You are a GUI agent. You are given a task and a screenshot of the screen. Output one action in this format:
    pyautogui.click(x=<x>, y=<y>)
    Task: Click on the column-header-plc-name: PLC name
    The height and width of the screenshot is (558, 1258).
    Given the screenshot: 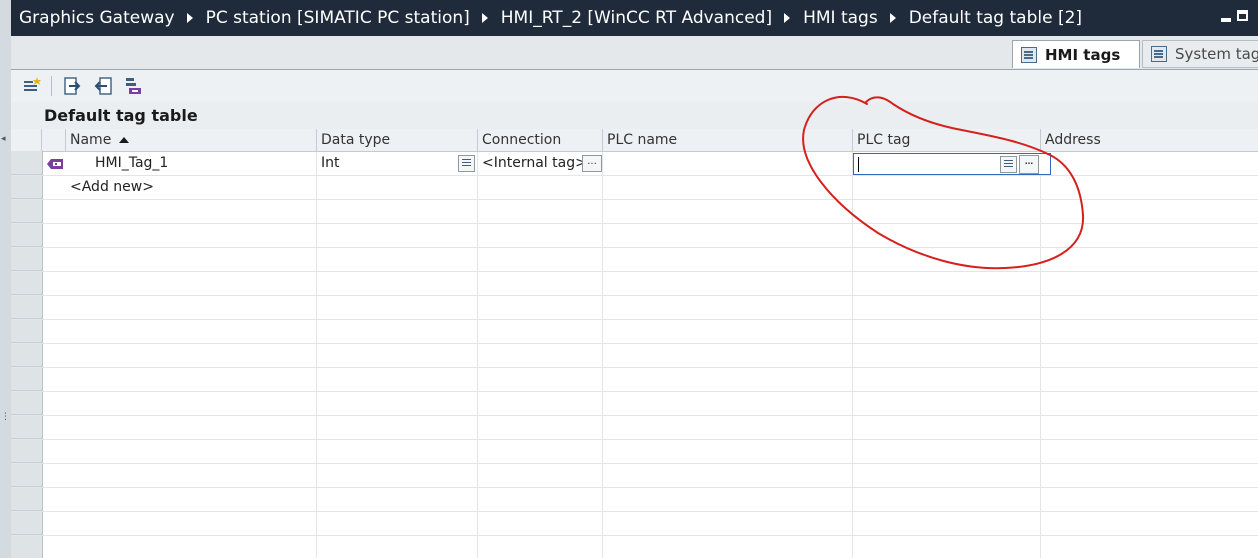 What is the action you would take?
    pyautogui.click(x=728, y=140)
    